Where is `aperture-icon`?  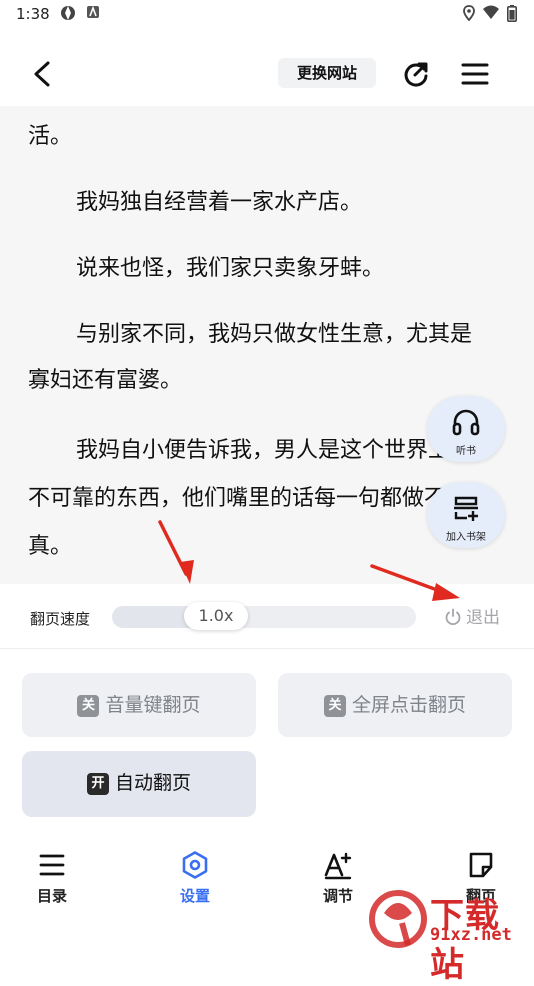 aperture-icon is located at coordinates (68, 15).